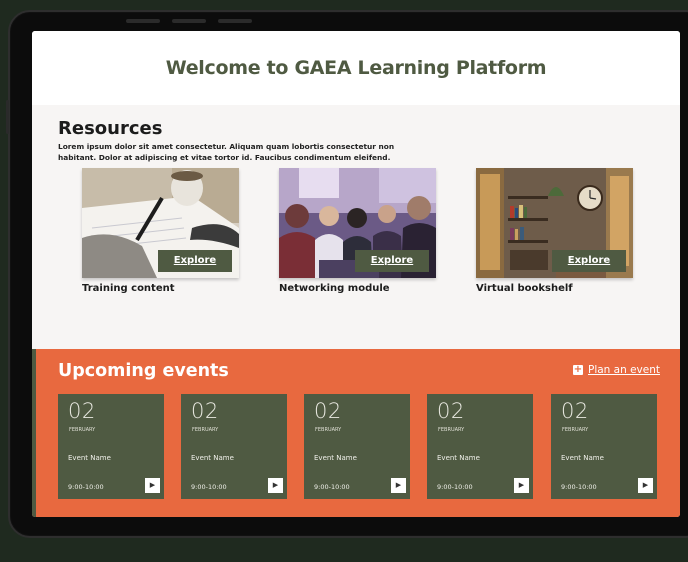 Image resolution: width=688 pixels, height=562 pixels. I want to click on page-header: Welcome to GAEA Learning Platform, so click(356, 68).